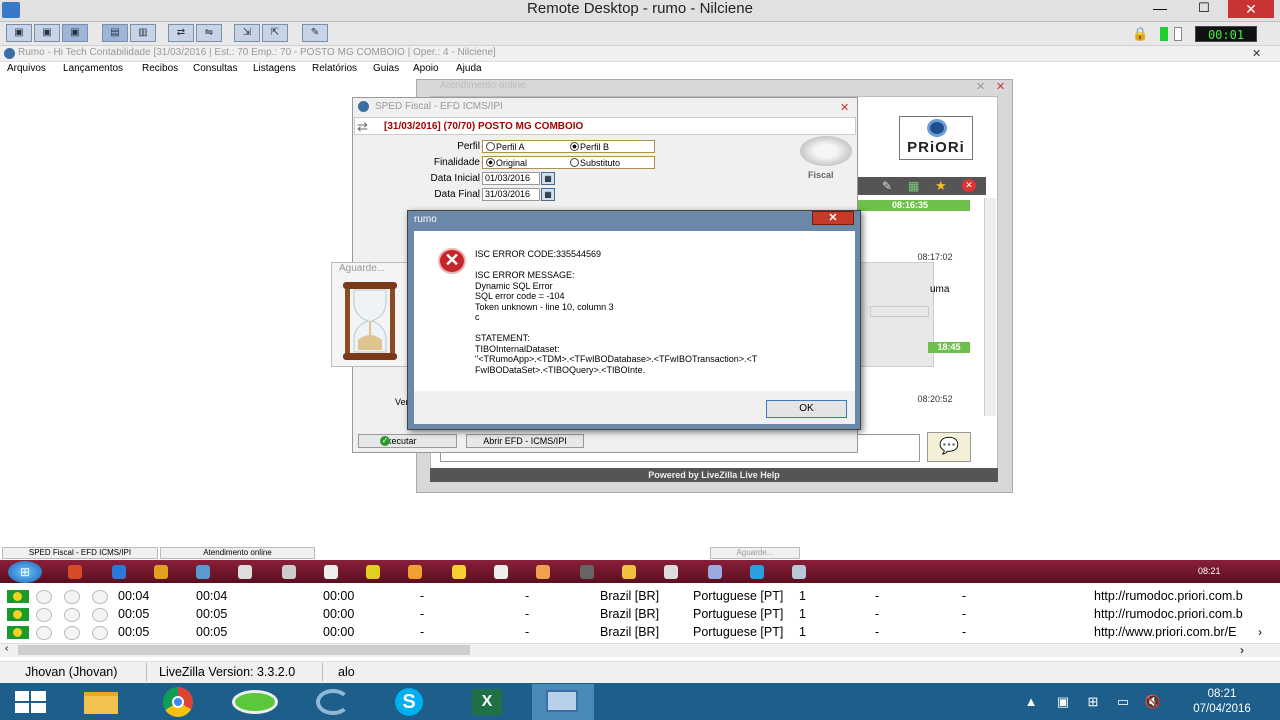  I want to click on scrollbar-thumb, so click(244, 650).